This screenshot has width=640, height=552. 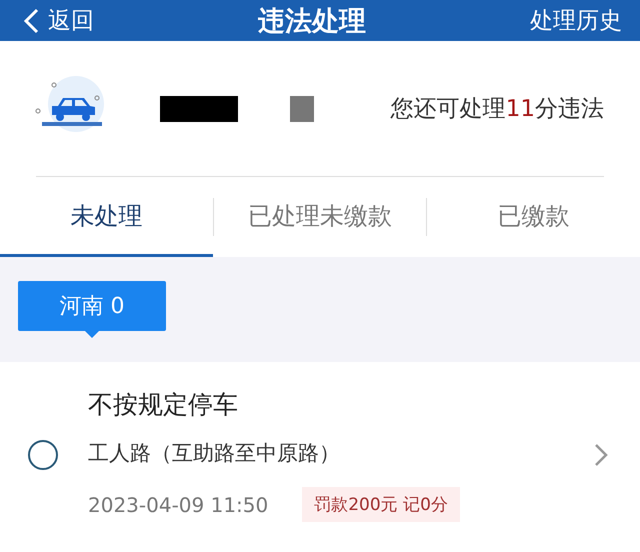 What do you see at coordinates (576, 20) in the screenshot?
I see `history-link: 处理历史` at bounding box center [576, 20].